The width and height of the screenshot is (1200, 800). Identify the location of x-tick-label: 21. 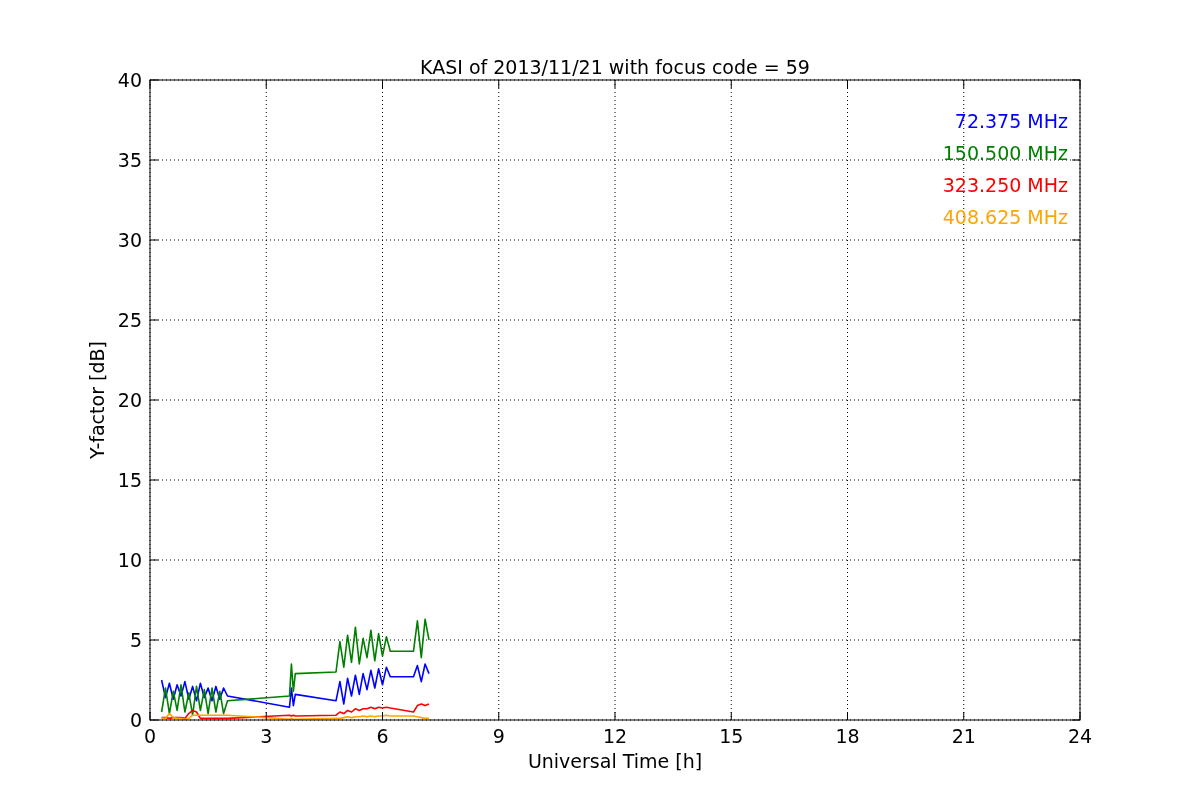
(963, 736).